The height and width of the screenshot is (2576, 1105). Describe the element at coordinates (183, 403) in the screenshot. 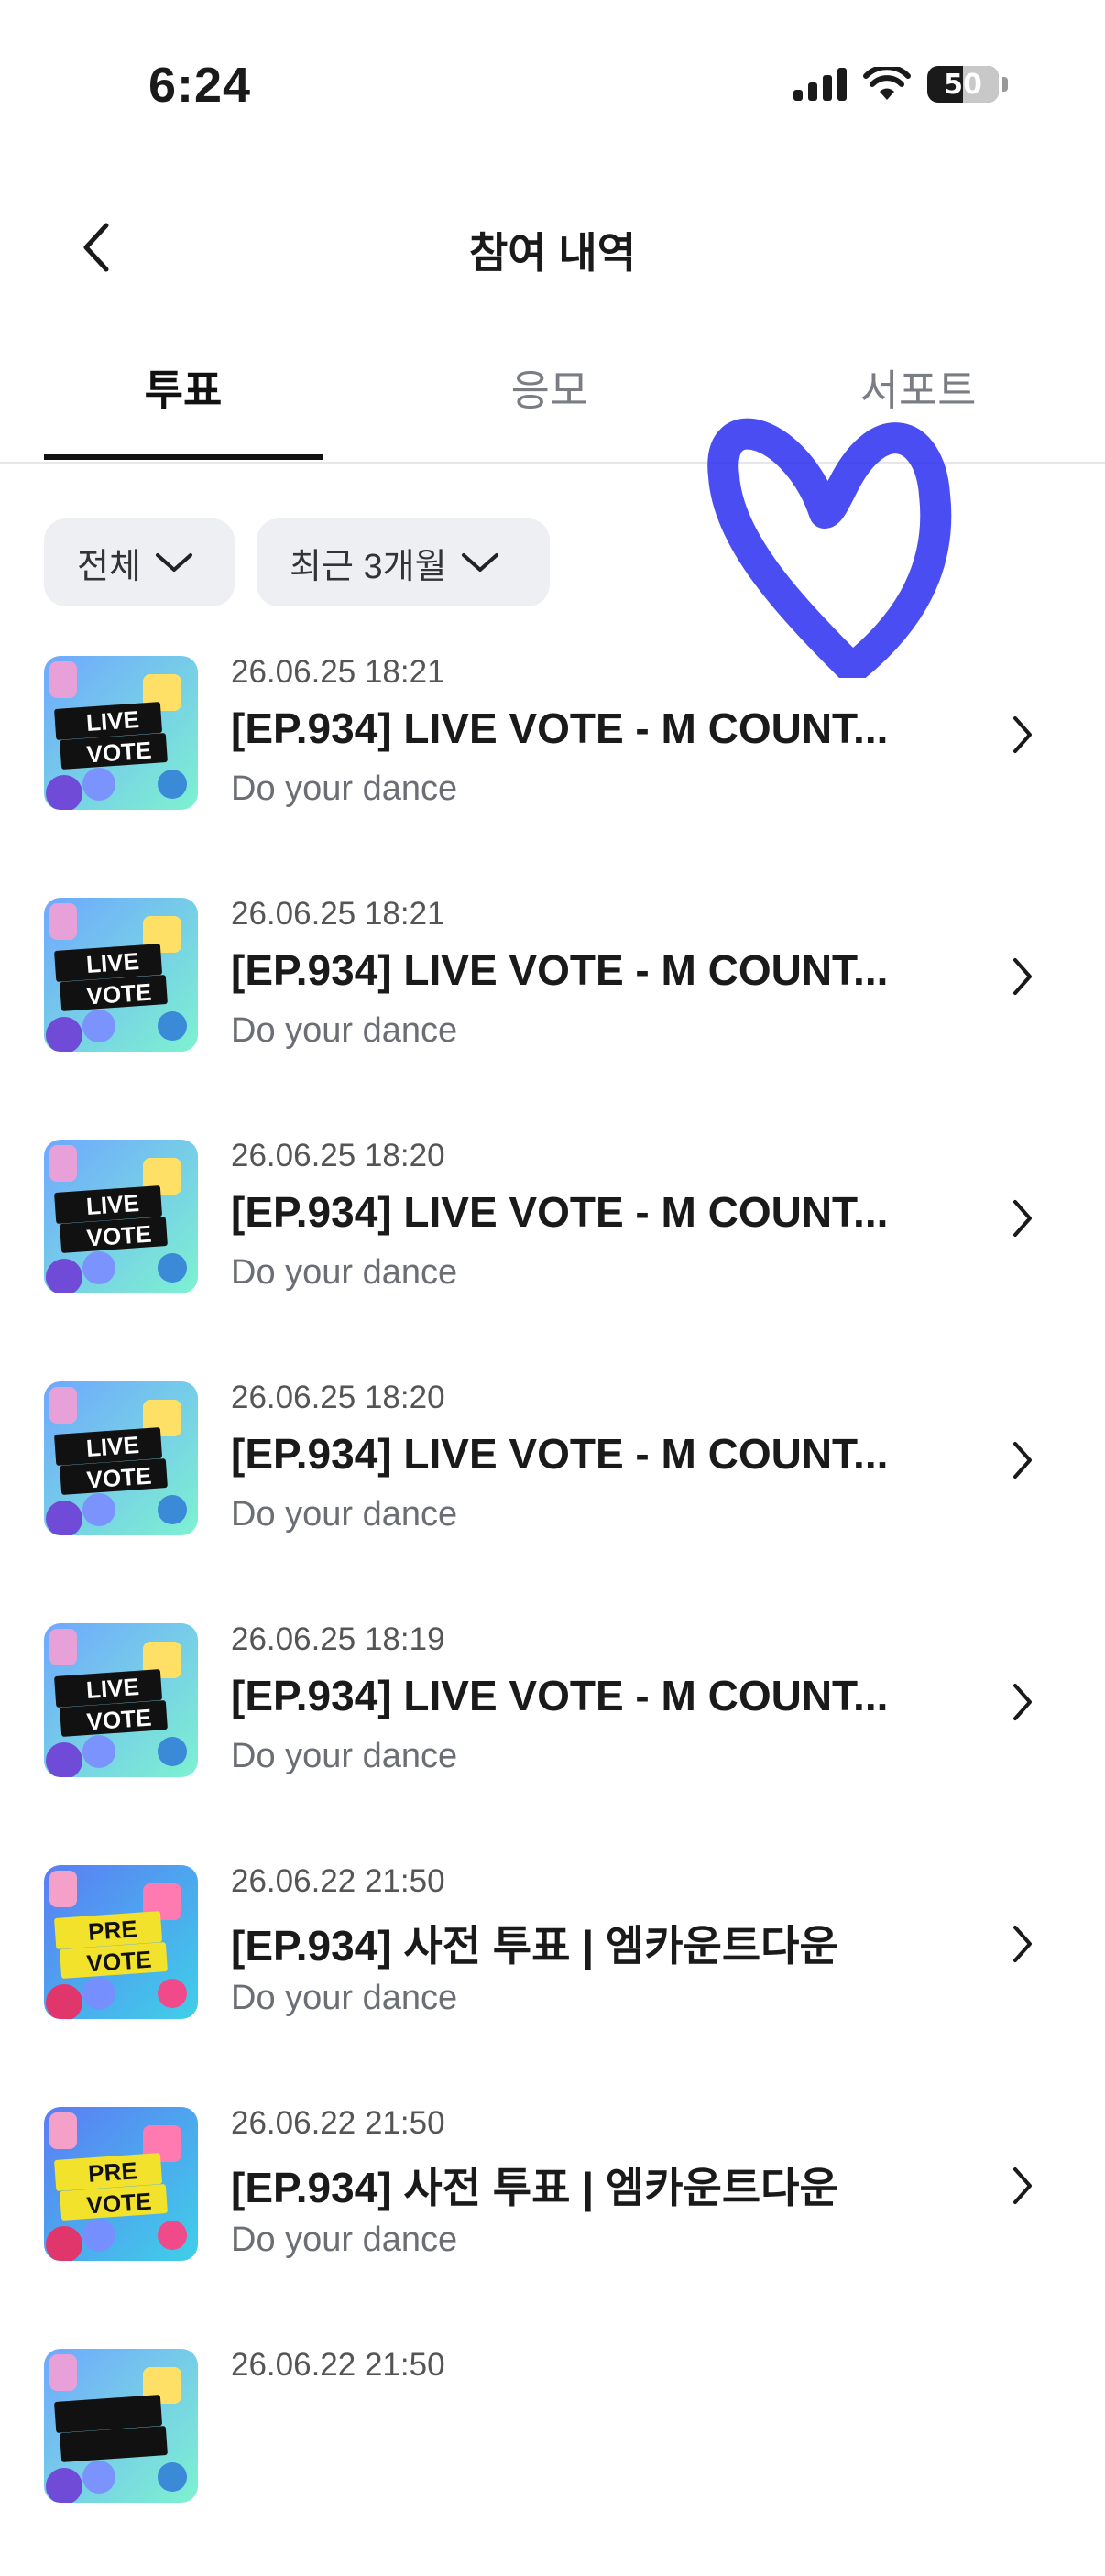

I see `tab-vote: 투표` at that location.